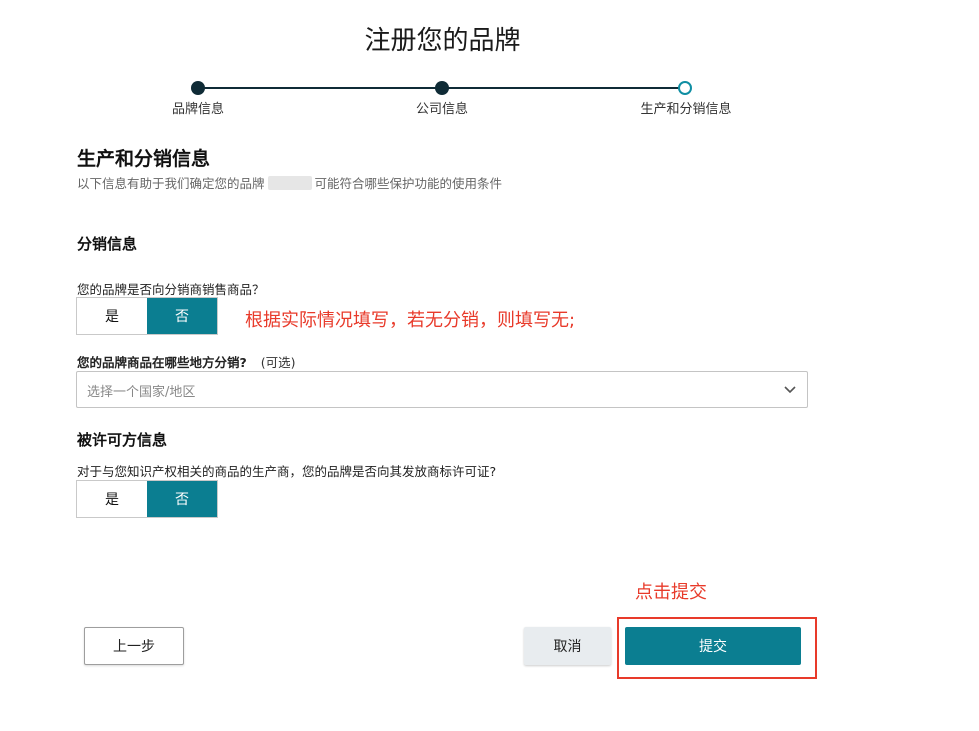 Image resolution: width=979 pixels, height=731 pixels. Describe the element at coordinates (107, 244) in the screenshot. I see `distribution-heading: 分销信息` at that location.